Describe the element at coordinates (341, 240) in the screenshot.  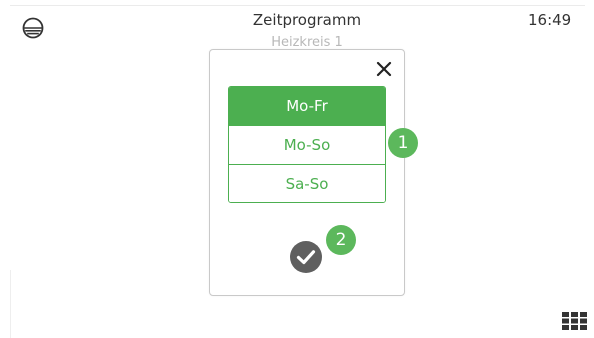
I see `callout-badge-2: 2` at that location.